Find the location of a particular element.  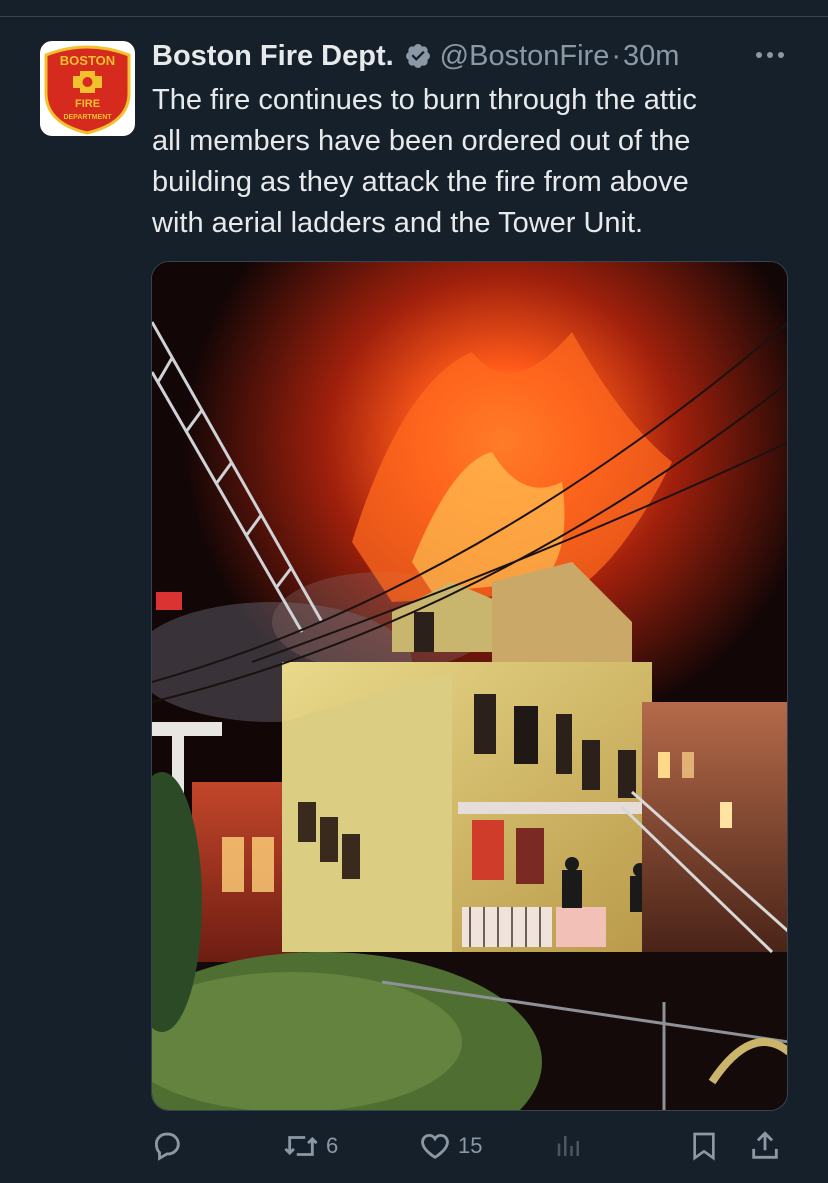

bookmark-icon is located at coordinates (704, 1146).